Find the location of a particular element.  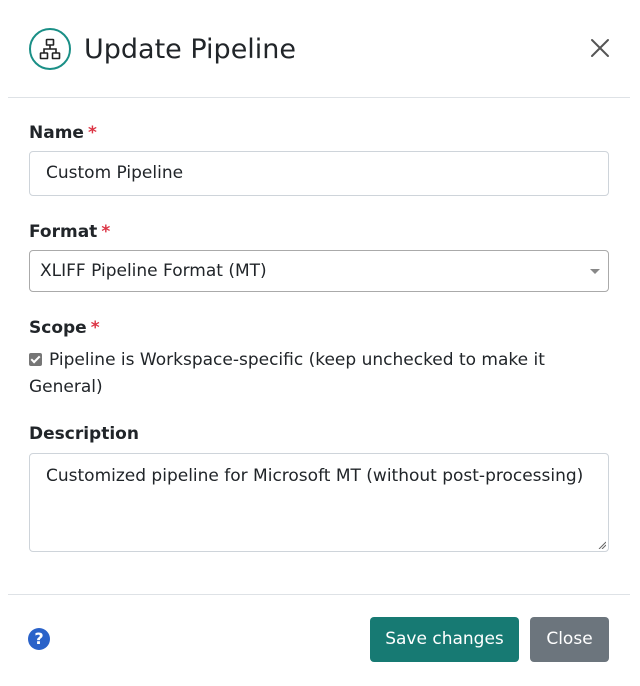

format-select: XLIFF Pipeline Format (MT) is located at coordinates (319, 271).